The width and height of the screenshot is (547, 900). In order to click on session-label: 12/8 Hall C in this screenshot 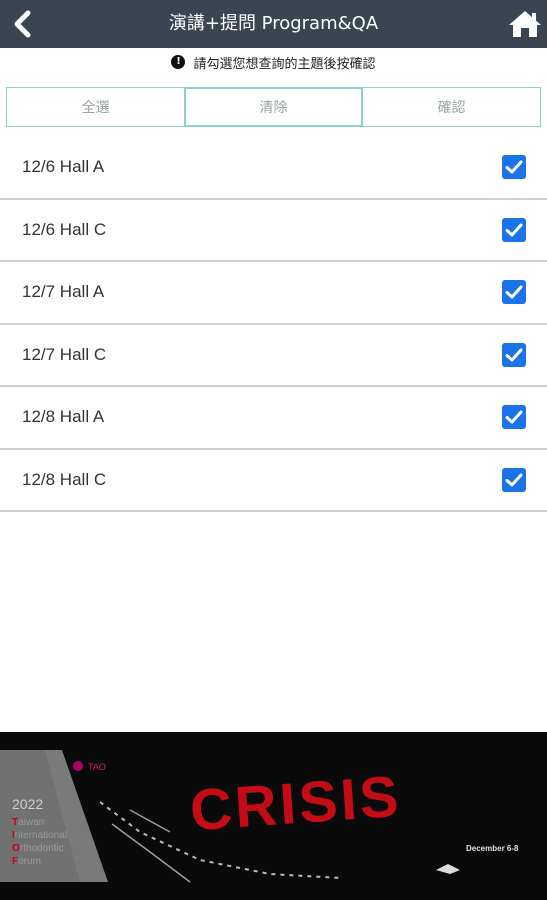, I will do `click(64, 479)`.